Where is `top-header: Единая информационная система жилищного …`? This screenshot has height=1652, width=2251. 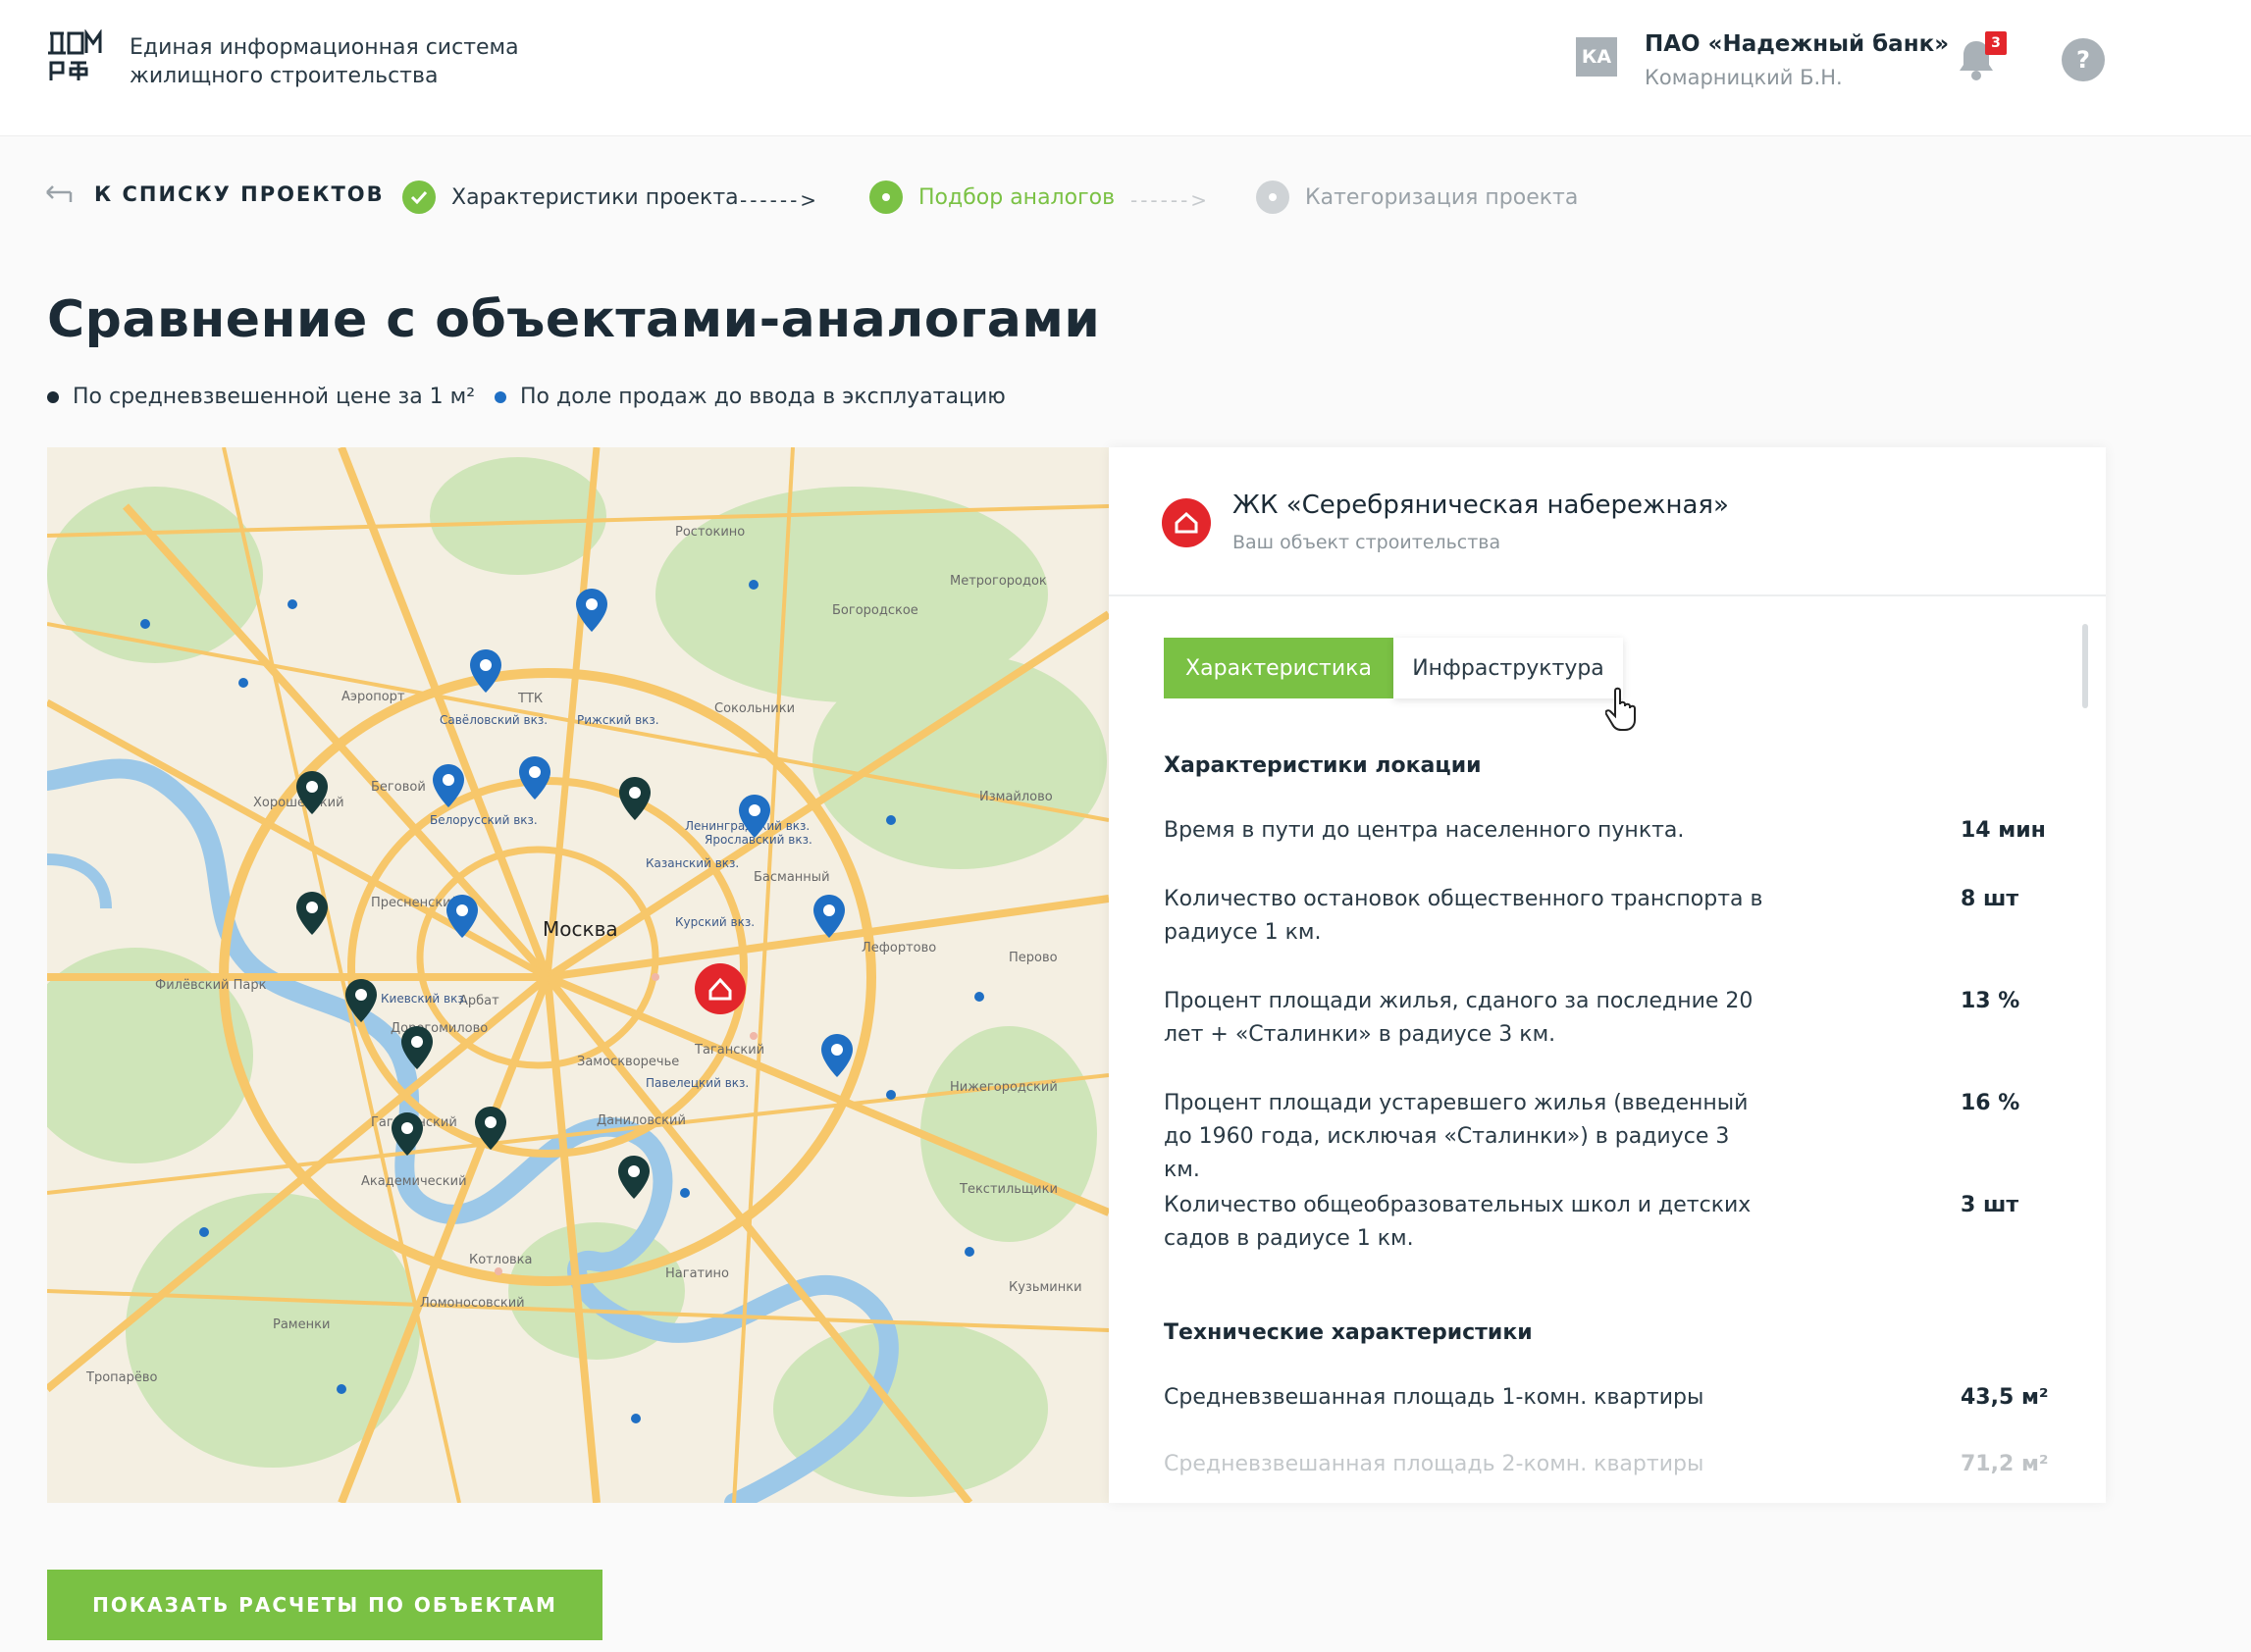
top-header: Единая информационная система жилищного … is located at coordinates (1125, 67).